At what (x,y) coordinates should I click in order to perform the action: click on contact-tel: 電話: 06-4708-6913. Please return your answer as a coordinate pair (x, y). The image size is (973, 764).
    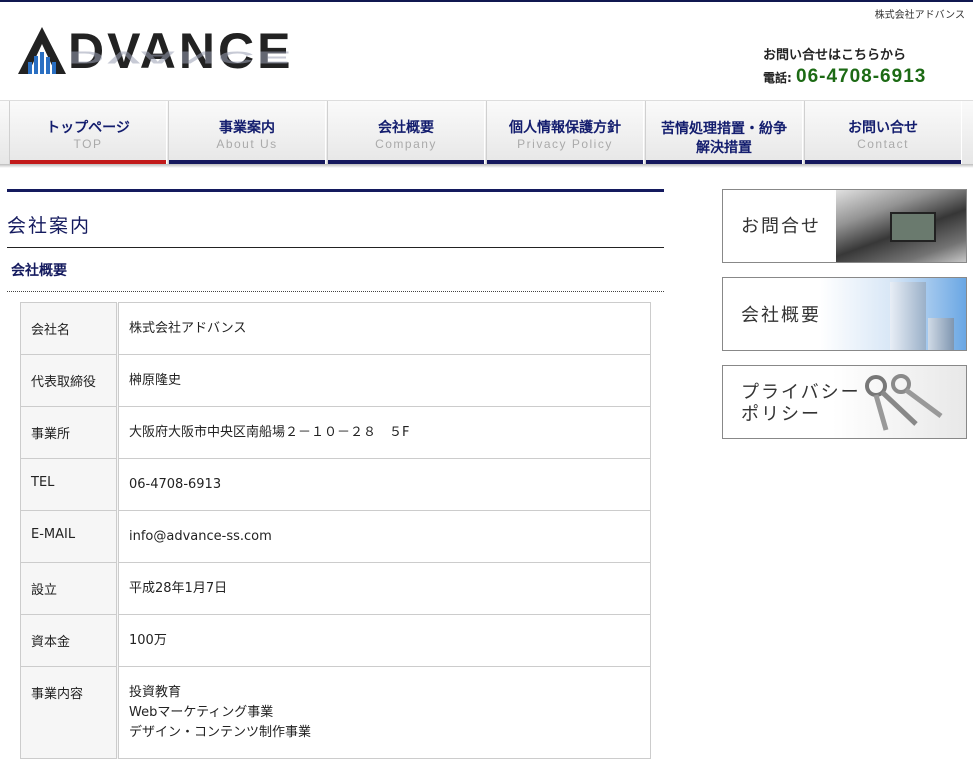
    Looking at the image, I should click on (844, 77).